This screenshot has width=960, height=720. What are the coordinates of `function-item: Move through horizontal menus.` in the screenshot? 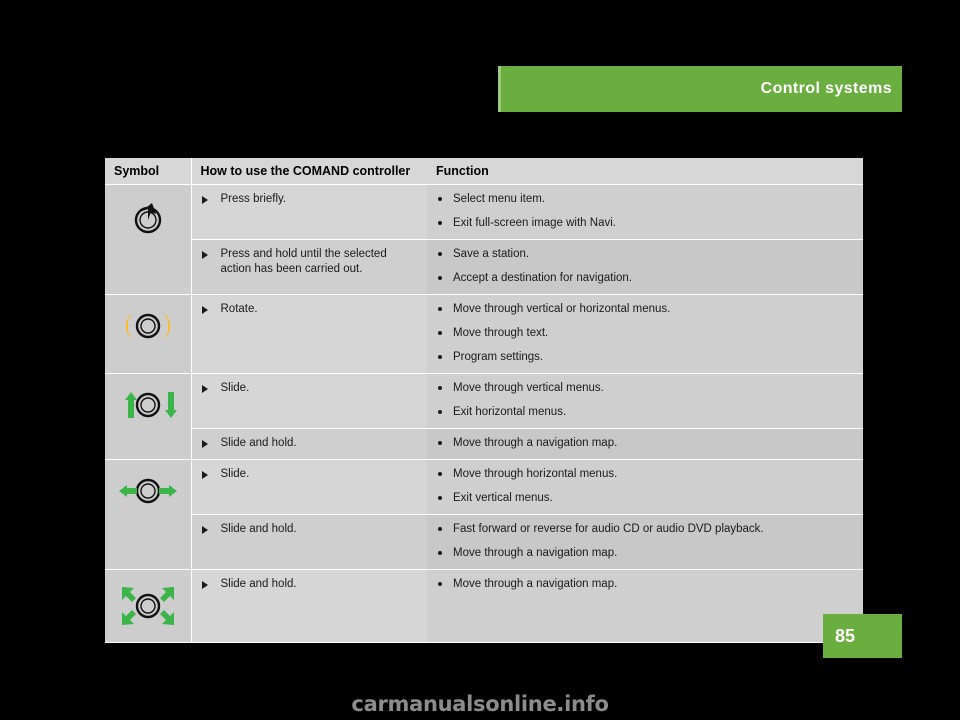 It's located at (645, 474).